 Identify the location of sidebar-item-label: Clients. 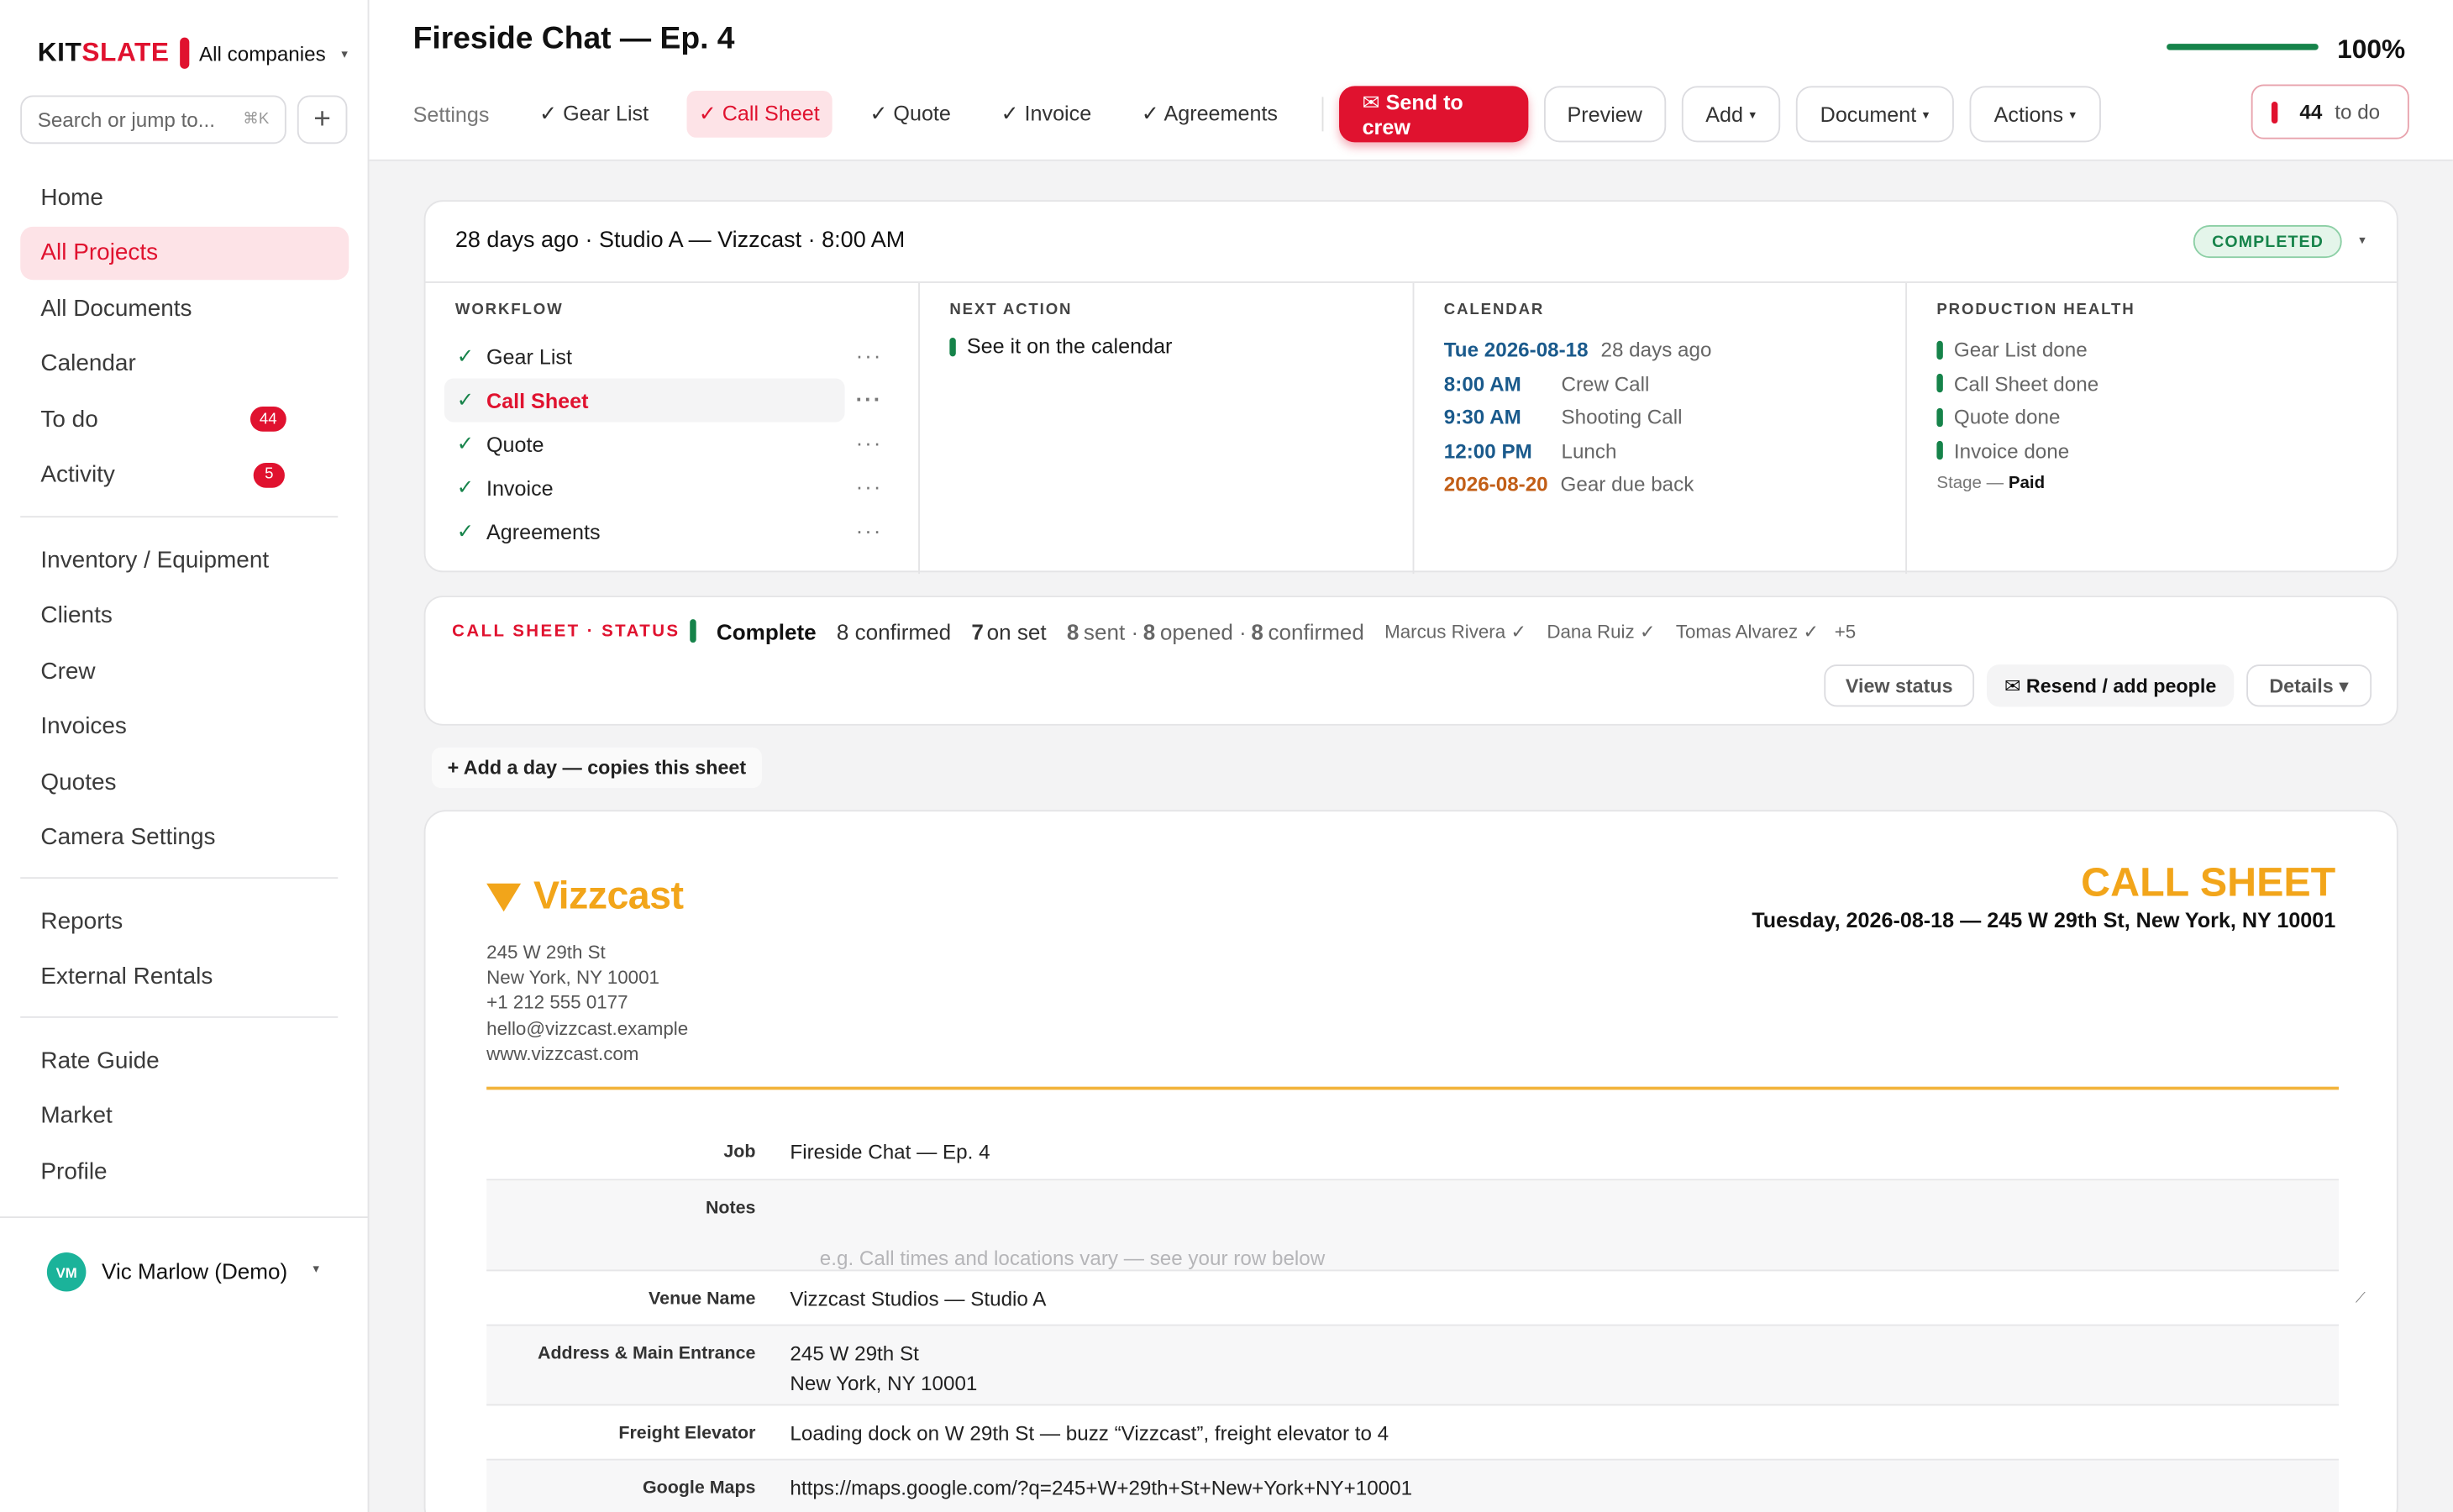
(76, 615).